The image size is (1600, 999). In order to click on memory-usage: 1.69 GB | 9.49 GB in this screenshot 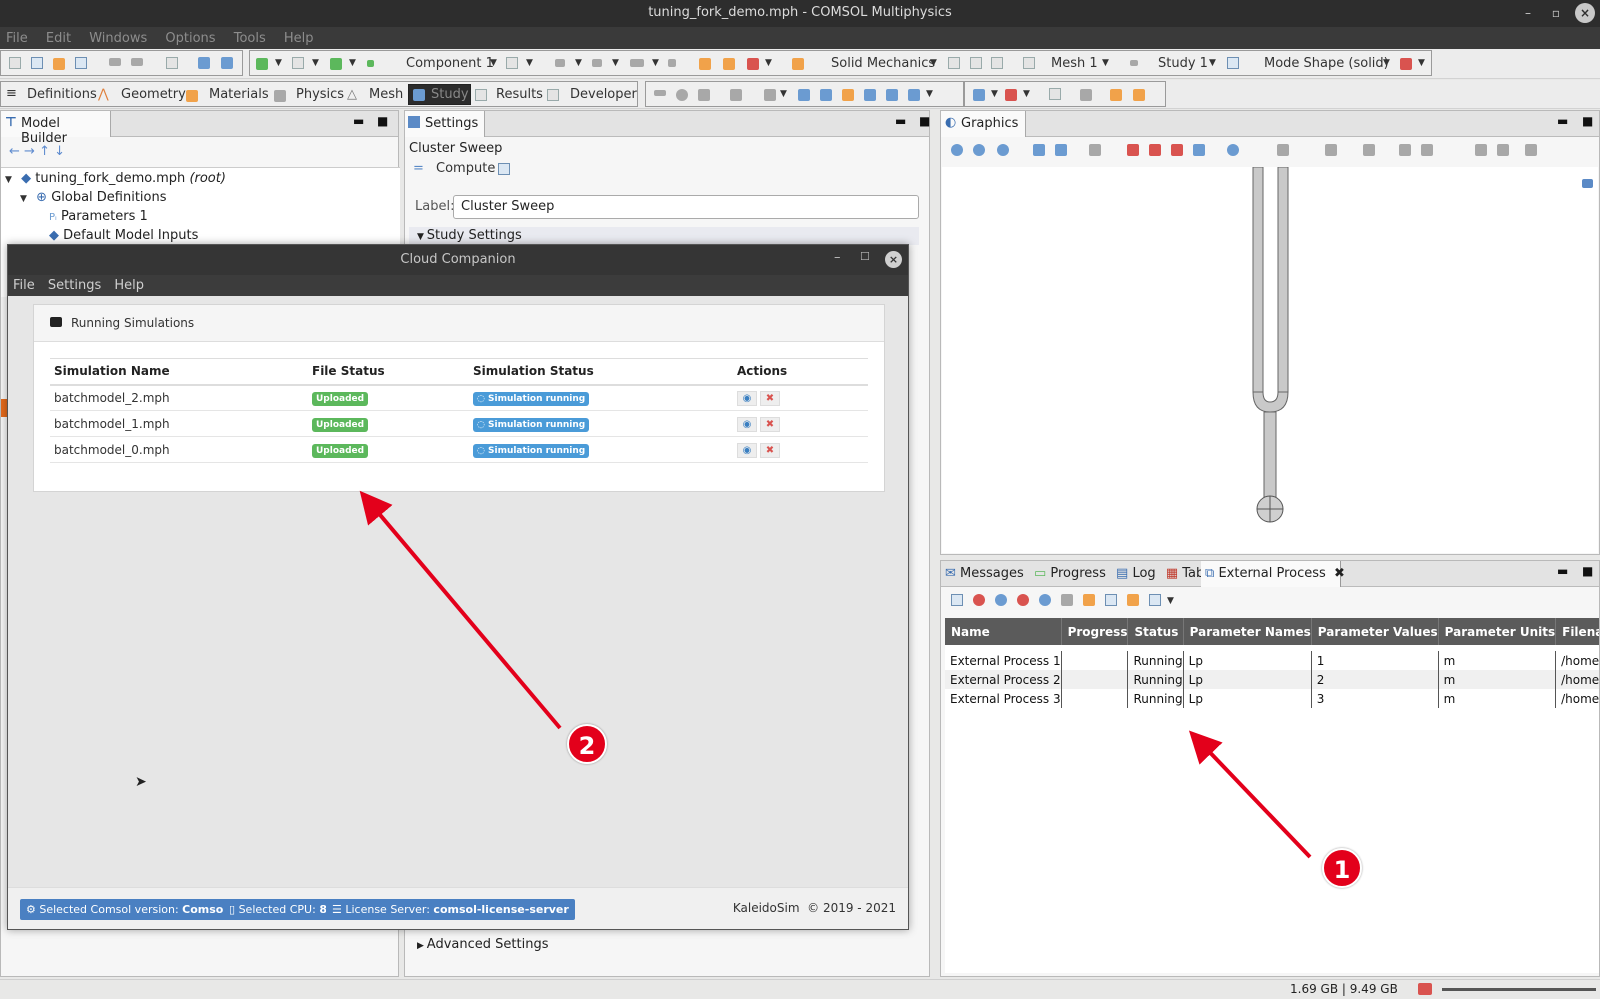, I will do `click(1344, 989)`.